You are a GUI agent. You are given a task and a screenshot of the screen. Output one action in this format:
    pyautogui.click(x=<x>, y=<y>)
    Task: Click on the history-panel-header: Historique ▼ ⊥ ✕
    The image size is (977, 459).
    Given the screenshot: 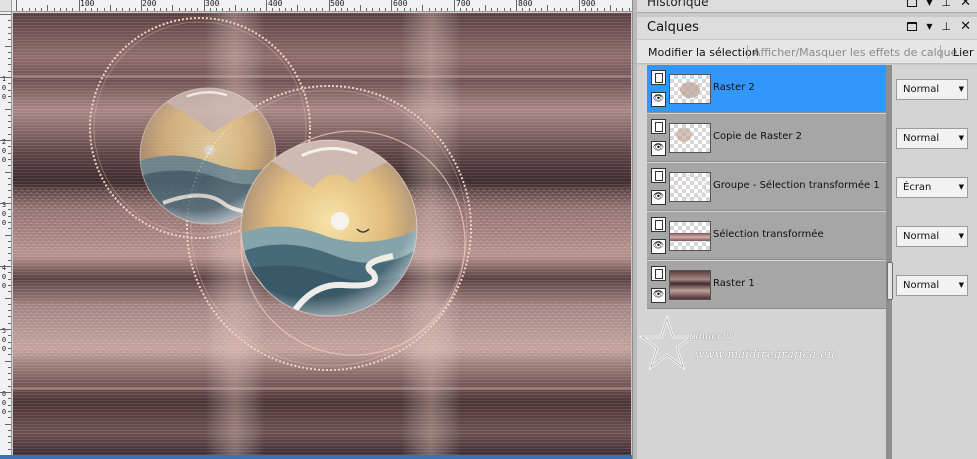 What is the action you would take?
    pyautogui.click(x=807, y=6)
    